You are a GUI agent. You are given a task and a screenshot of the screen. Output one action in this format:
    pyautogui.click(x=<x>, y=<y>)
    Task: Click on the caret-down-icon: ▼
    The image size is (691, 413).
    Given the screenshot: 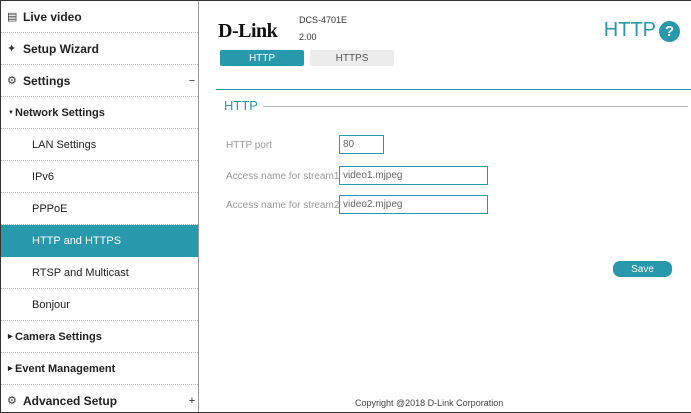 What is the action you would take?
    pyautogui.click(x=11, y=112)
    